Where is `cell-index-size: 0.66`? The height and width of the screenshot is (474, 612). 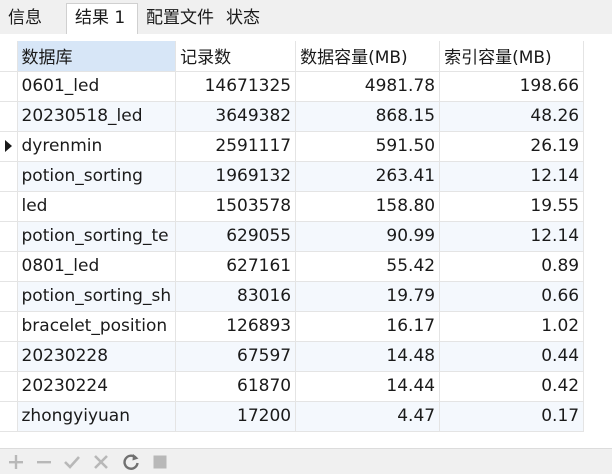
cell-index-size: 0.66 is located at coordinates (512, 296).